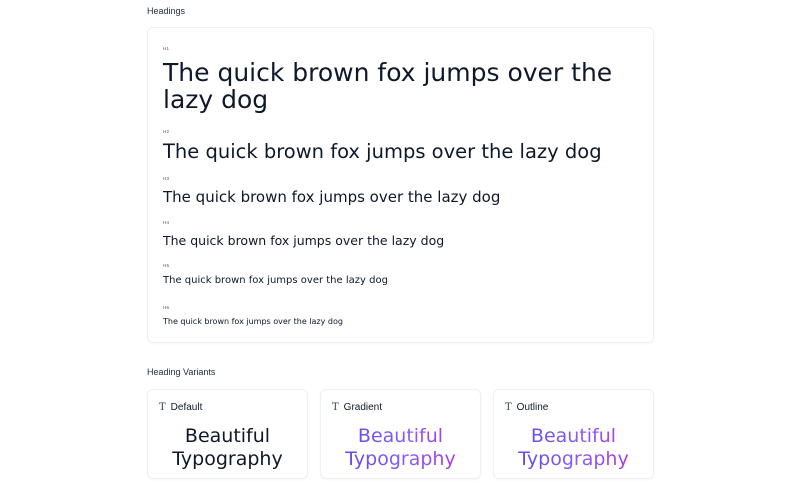 The image size is (800, 500). I want to click on heading-variants-section-title: Heading Variants, so click(181, 372).